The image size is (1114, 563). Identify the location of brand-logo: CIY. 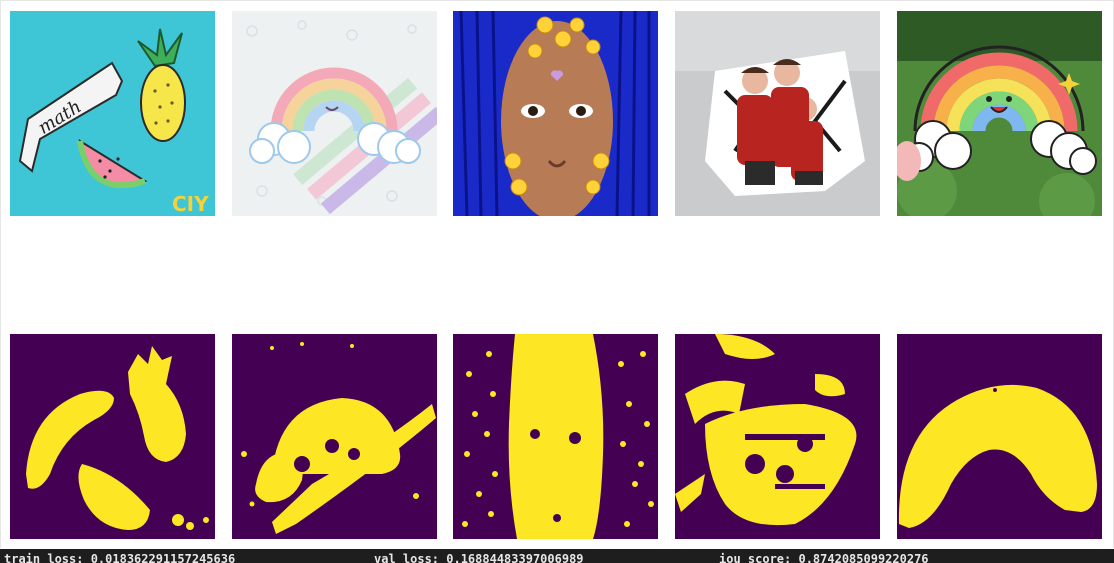
(190, 204).